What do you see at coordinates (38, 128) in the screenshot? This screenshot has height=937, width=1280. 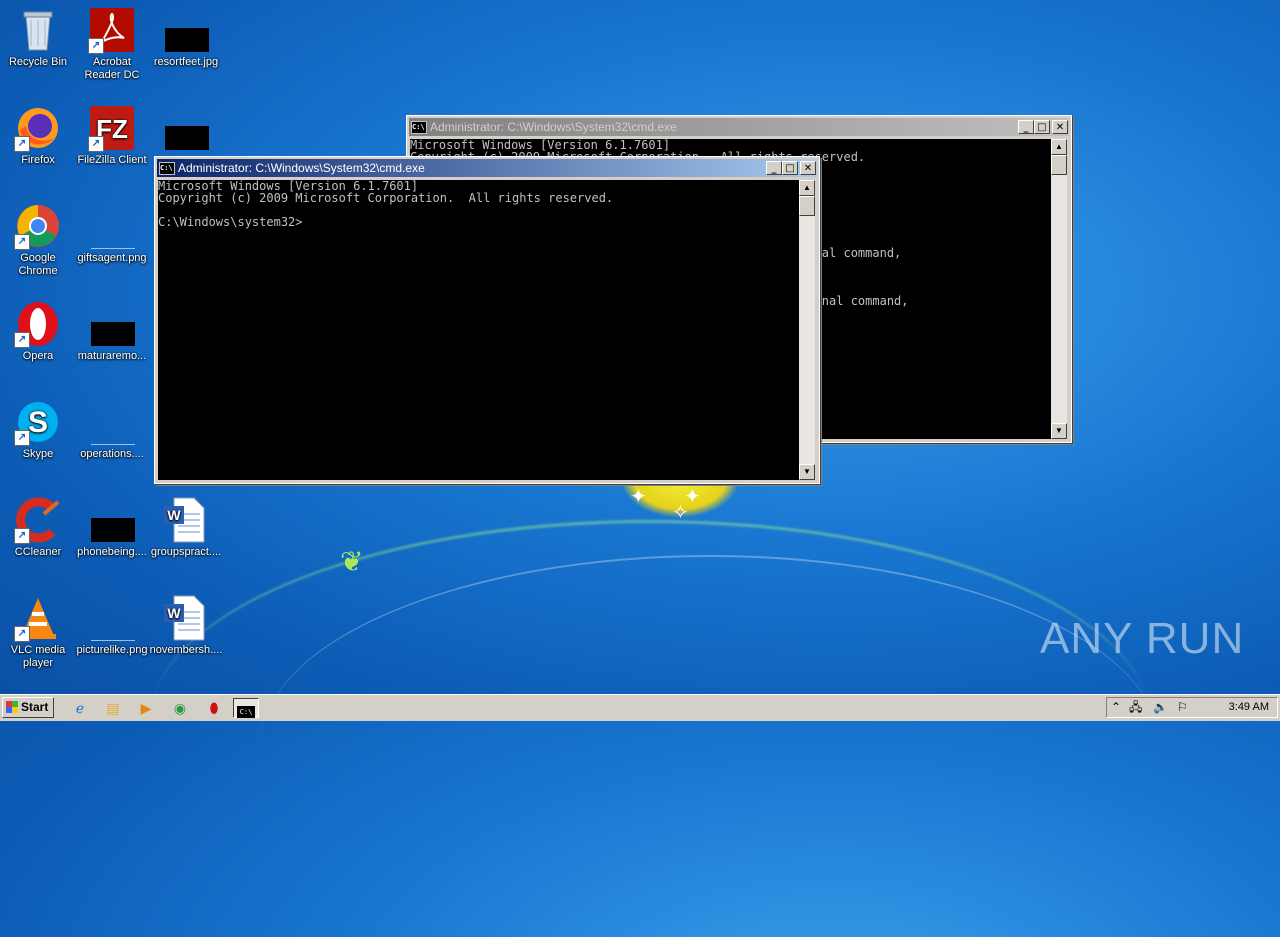 I see `firefox-icon: ↗` at bounding box center [38, 128].